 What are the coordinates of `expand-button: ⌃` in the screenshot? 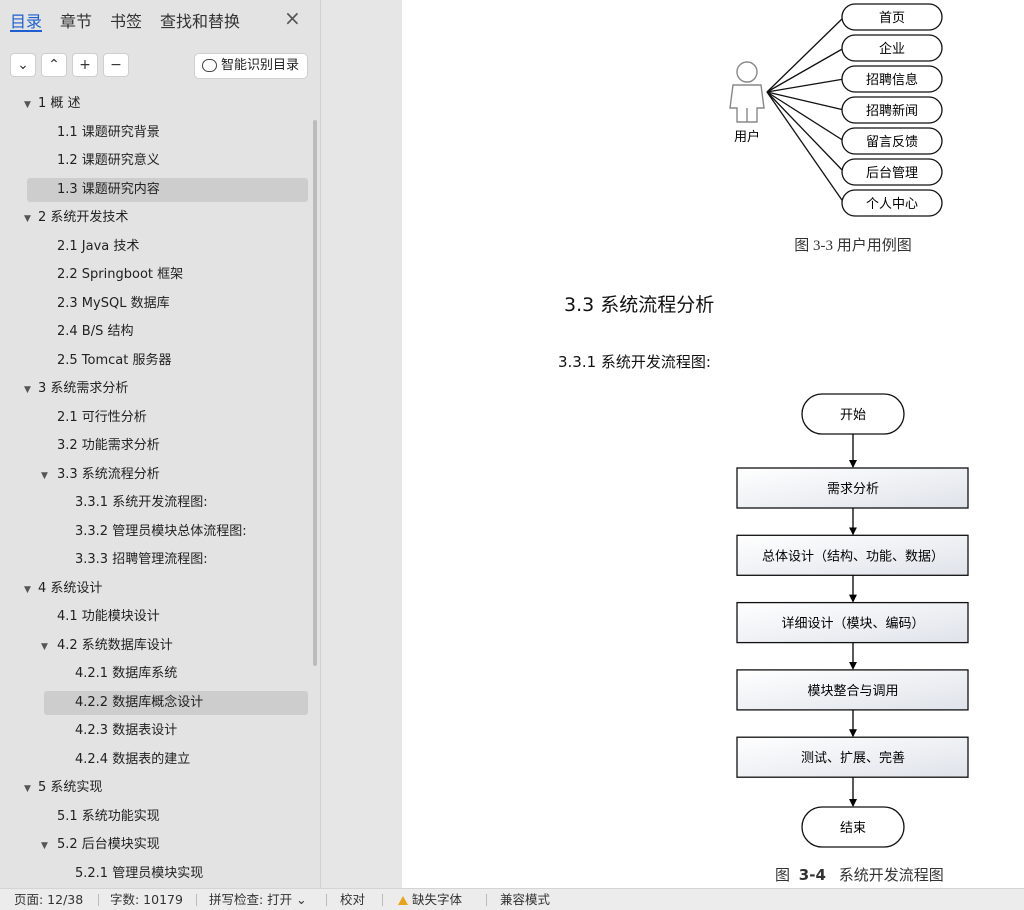 It's located at (54, 65).